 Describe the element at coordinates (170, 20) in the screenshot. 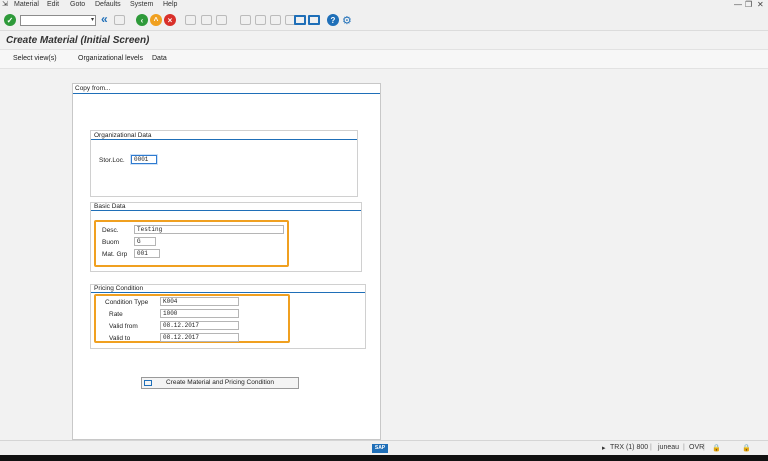

I see `cancel-icon: ×` at that location.